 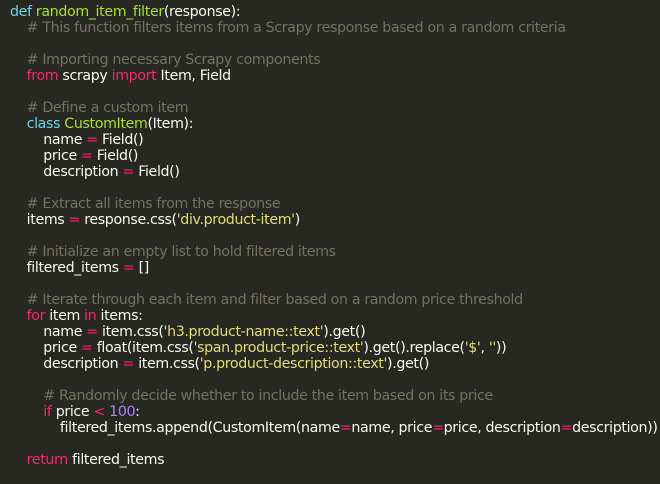 I want to click on code-token: ,, so click(x=484, y=348).